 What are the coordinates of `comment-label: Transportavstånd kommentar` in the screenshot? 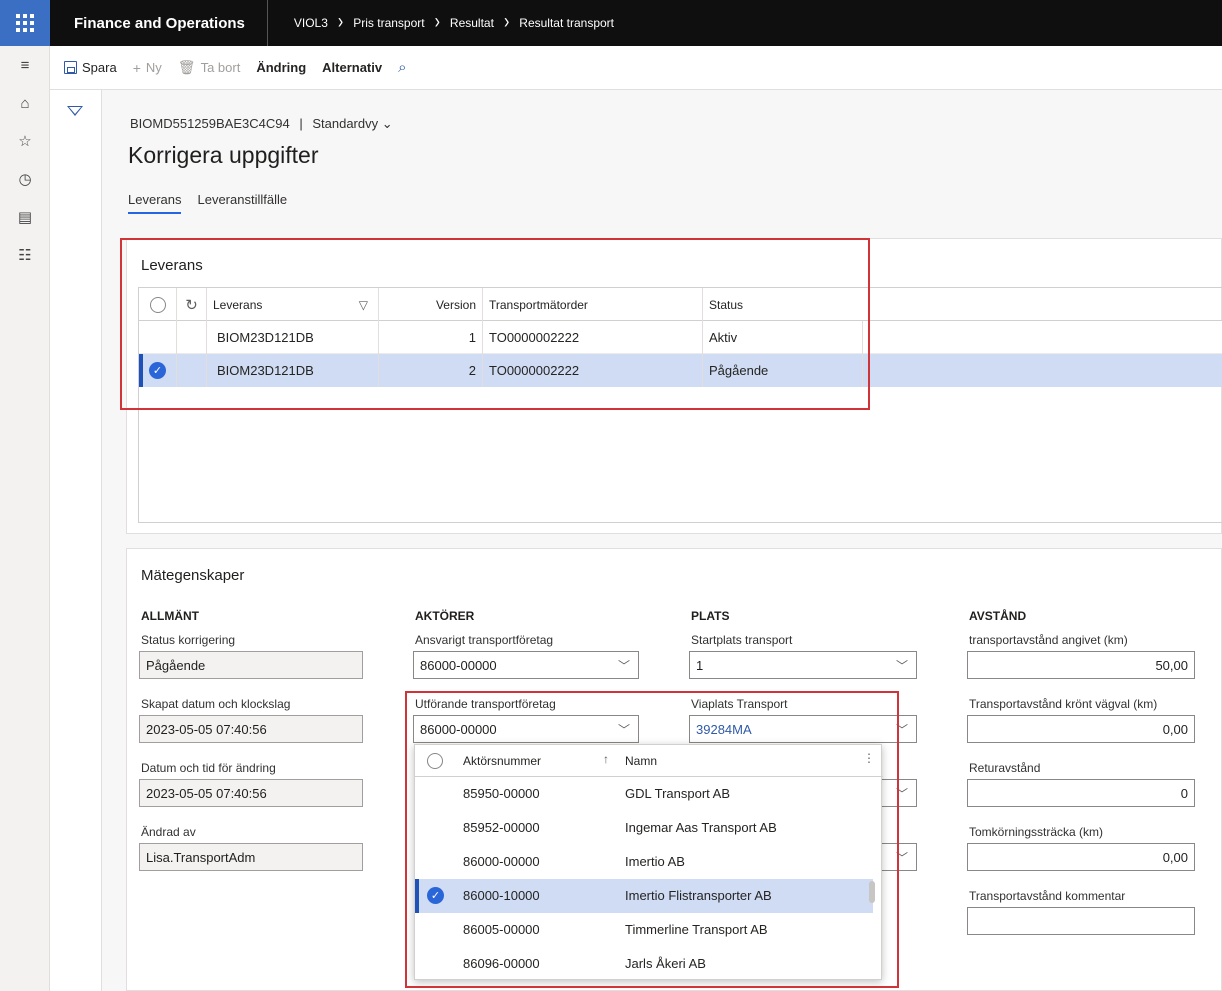 It's located at (1047, 896).